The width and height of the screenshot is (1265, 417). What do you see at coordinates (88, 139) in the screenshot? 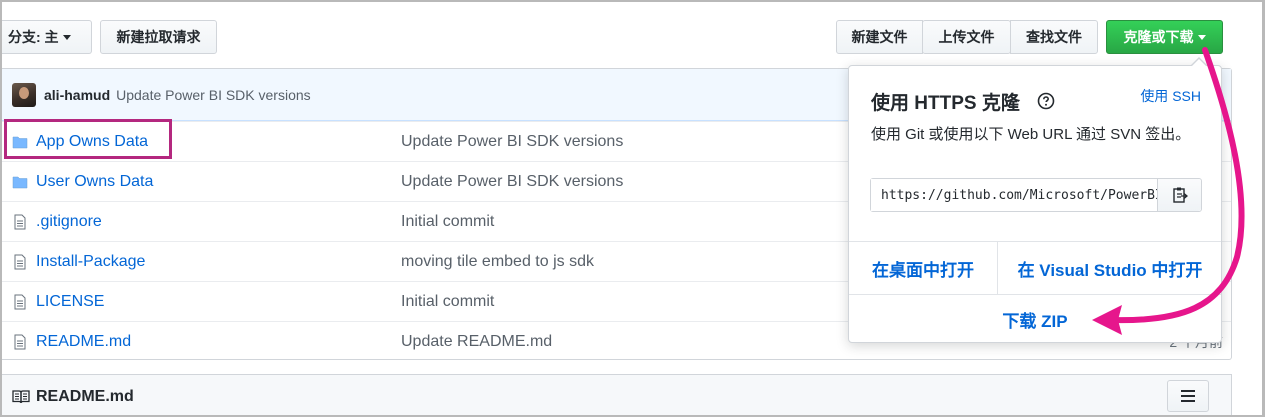
I see `highlight-box` at bounding box center [88, 139].